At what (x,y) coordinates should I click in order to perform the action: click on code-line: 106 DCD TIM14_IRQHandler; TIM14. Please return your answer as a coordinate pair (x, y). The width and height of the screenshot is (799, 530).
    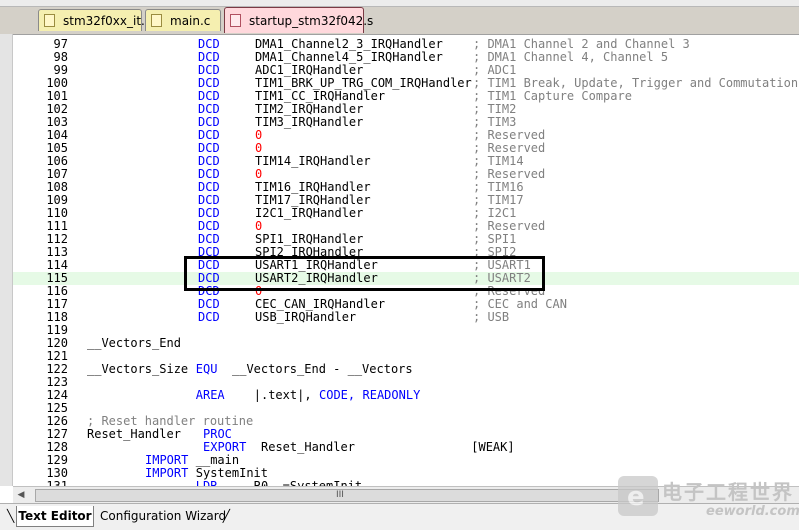
    Looking at the image, I should click on (406, 161).